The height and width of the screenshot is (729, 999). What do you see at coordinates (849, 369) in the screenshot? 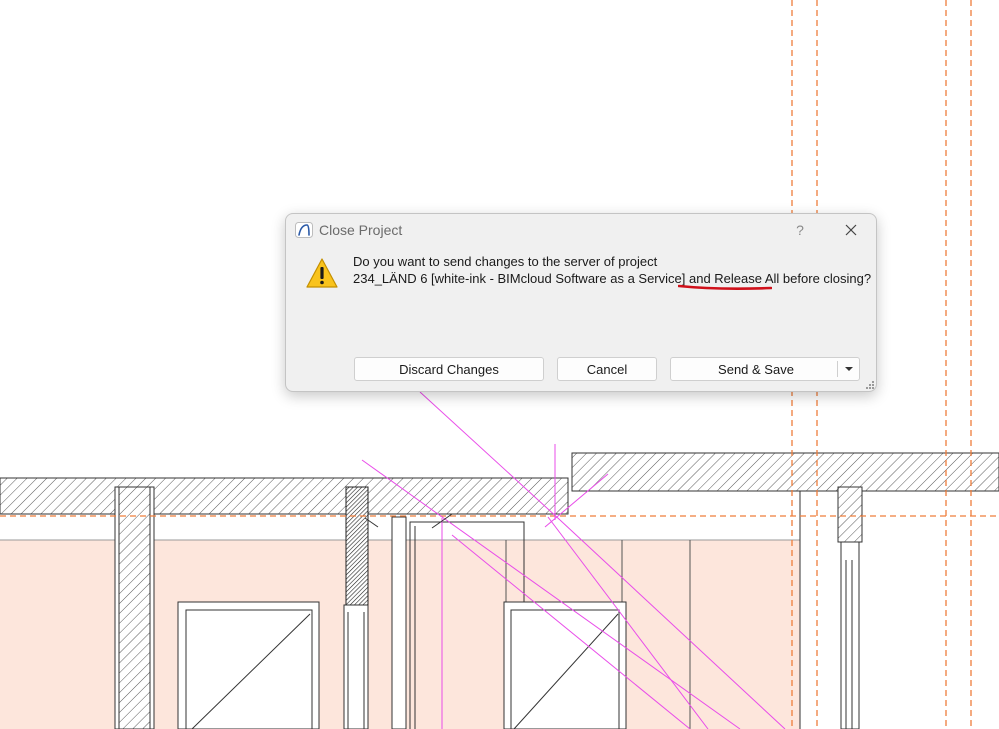
I see `chevron-down-icon` at bounding box center [849, 369].